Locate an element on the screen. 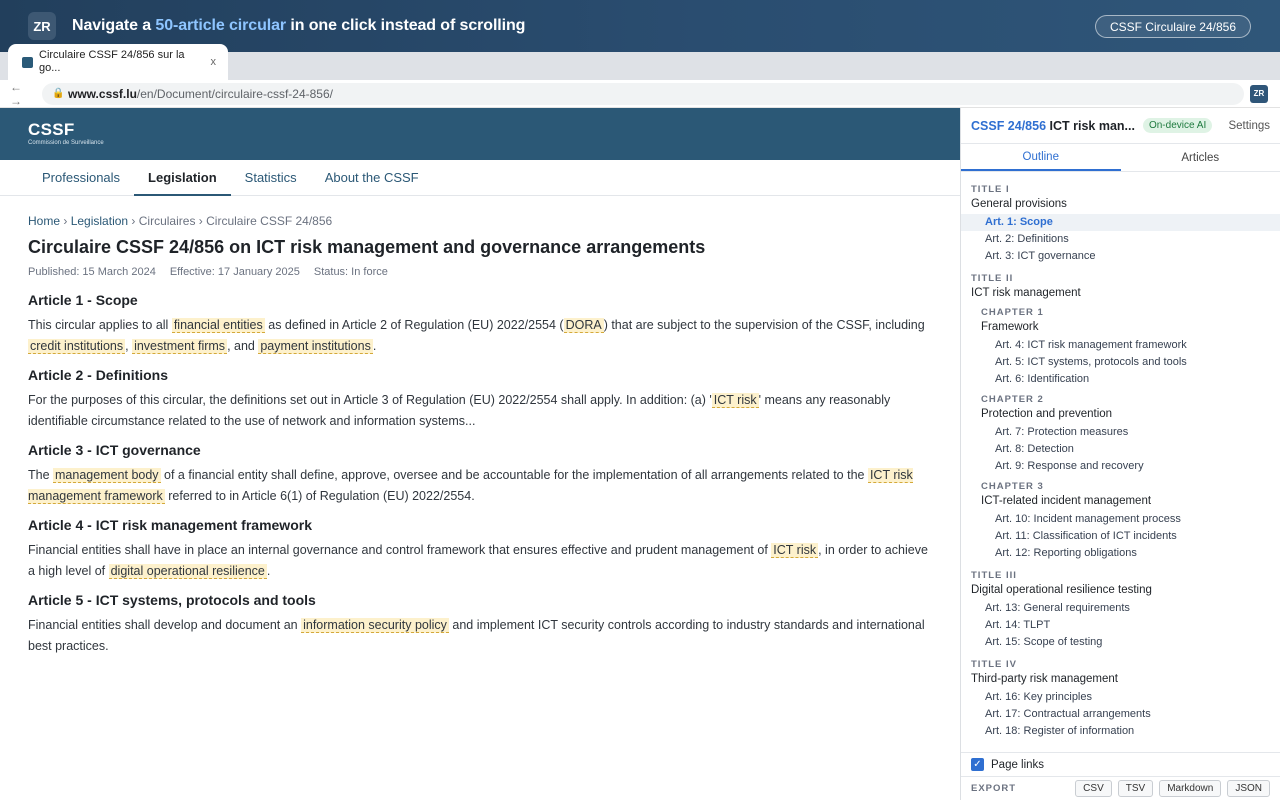 Image resolution: width=1280 pixels, height=800 pixels. article-heading: Article 2 - Definitions is located at coordinates (98, 375).